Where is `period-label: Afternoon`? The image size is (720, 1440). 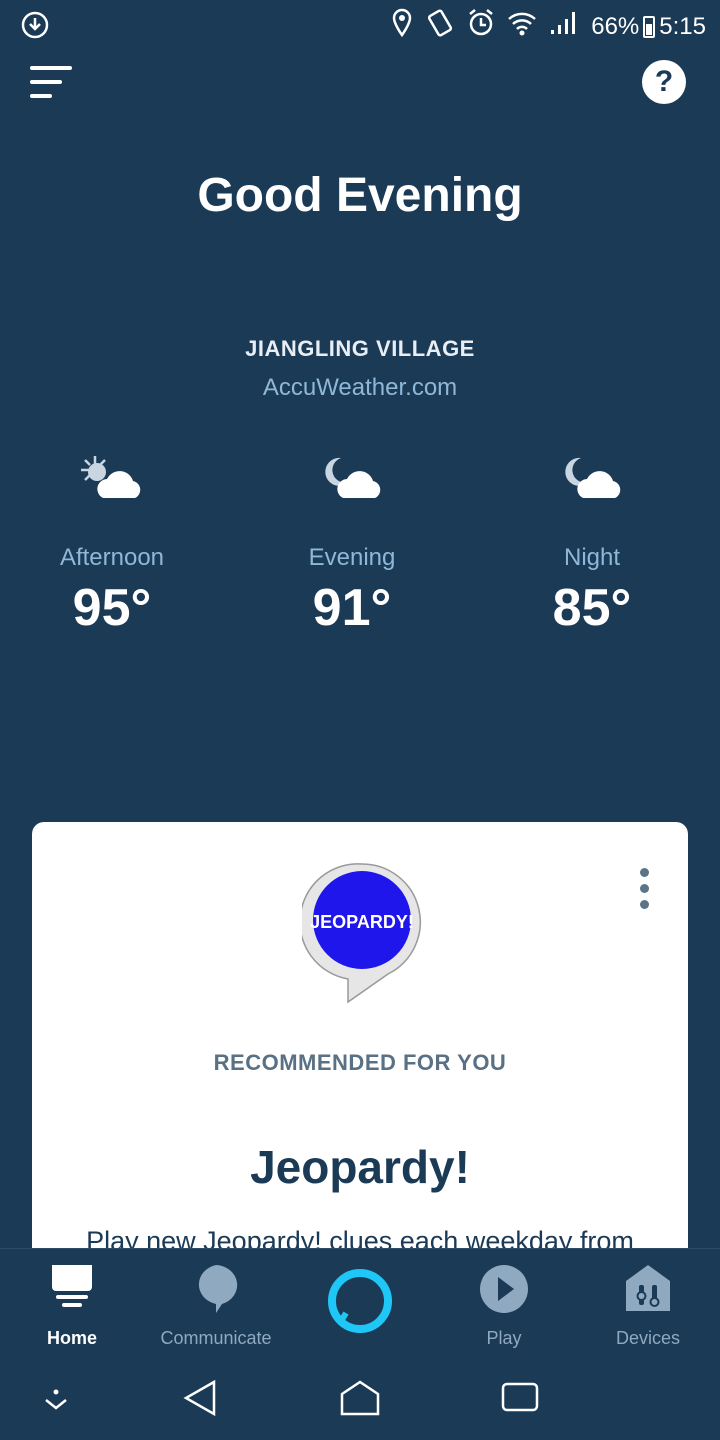 period-label: Afternoon is located at coordinates (112, 557).